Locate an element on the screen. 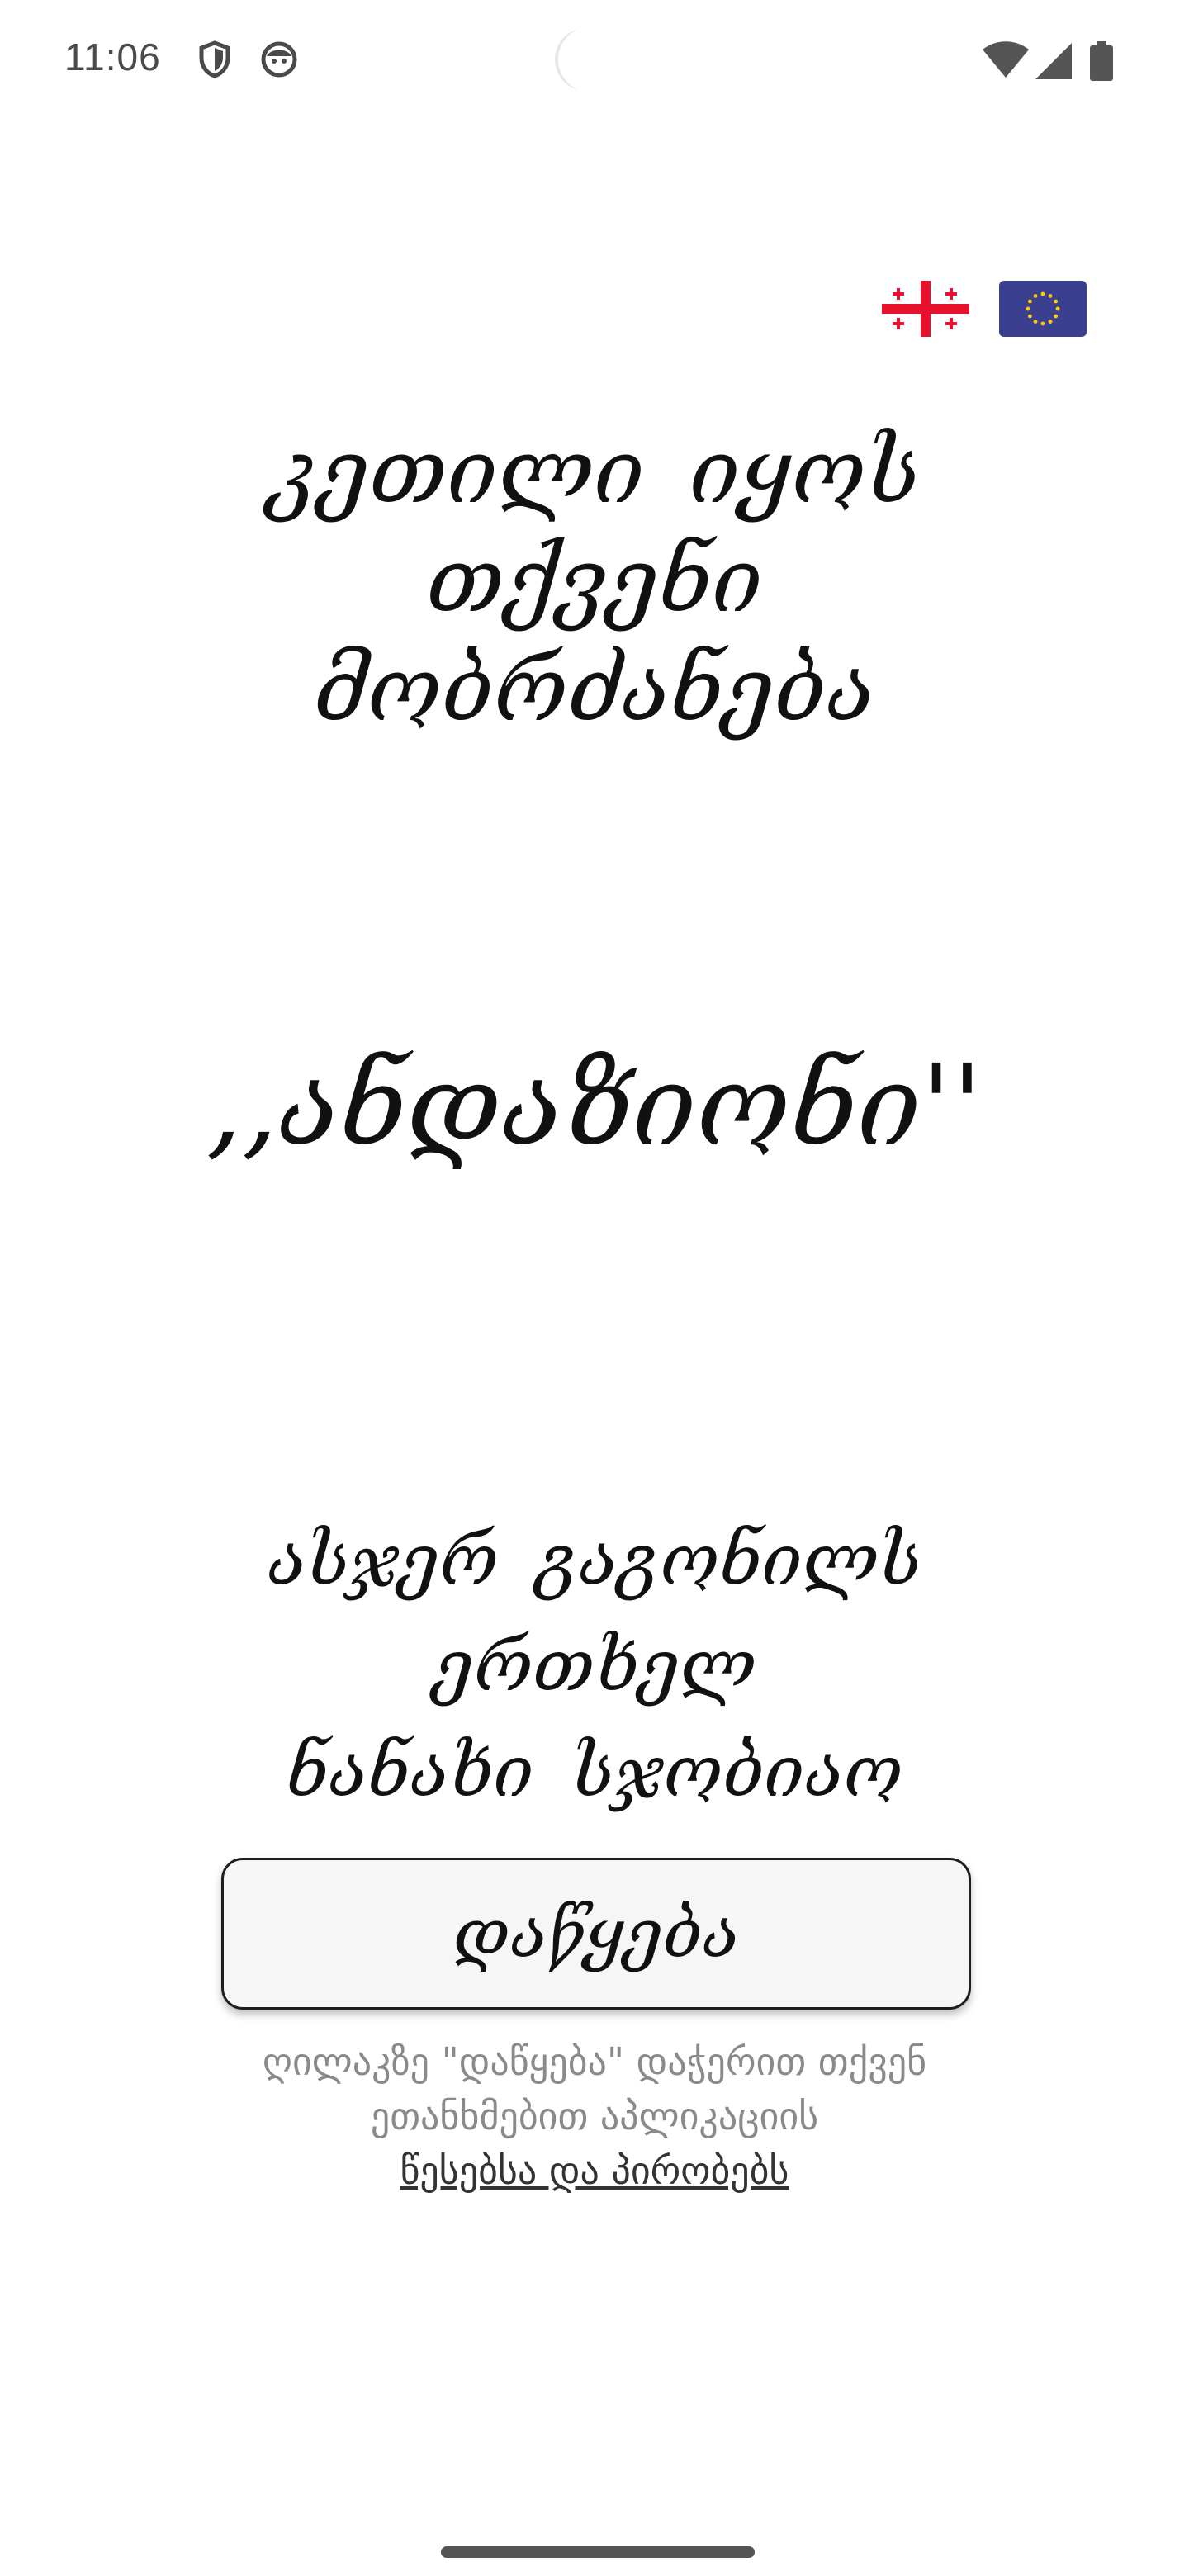 The width and height of the screenshot is (1189, 2576). georgian-flag-button is located at coordinates (925, 309).